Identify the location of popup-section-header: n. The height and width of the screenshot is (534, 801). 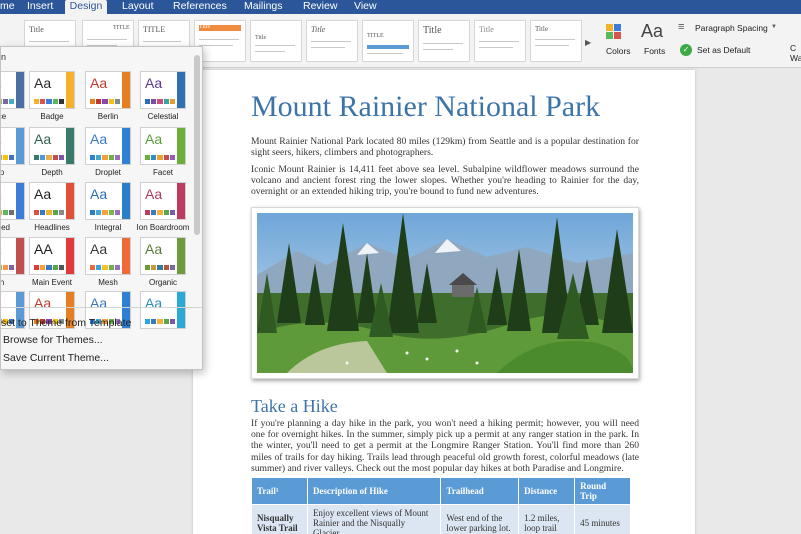
(4, 57).